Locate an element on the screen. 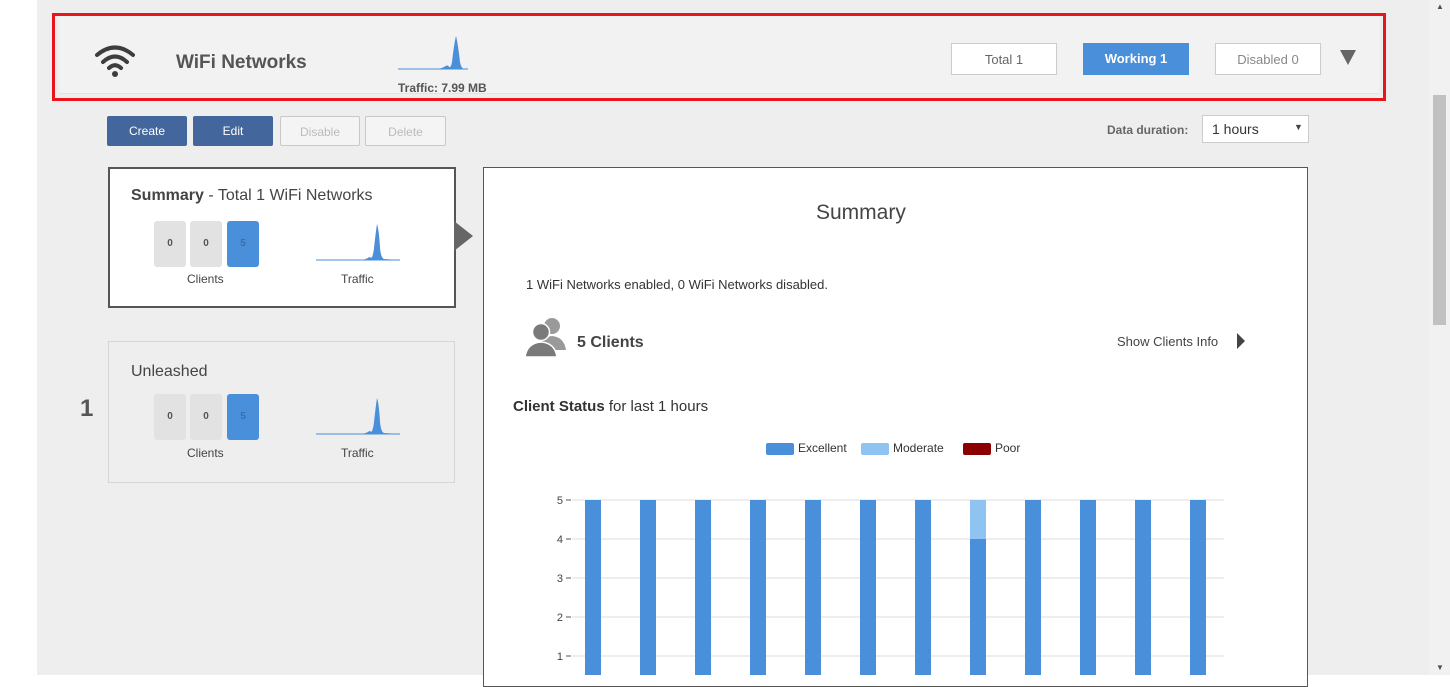 The width and height of the screenshot is (1450, 687). data-duration-label: Data duration: is located at coordinates (1148, 130).